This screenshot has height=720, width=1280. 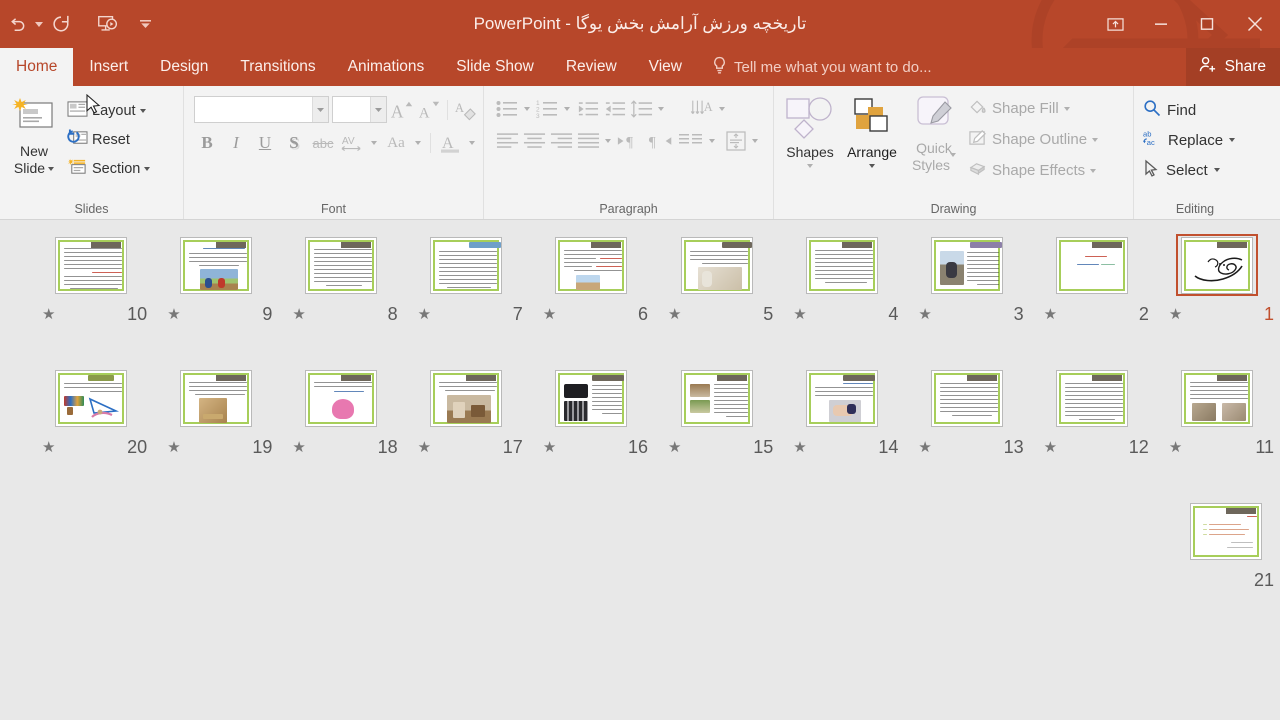 What do you see at coordinates (665, 67) in the screenshot?
I see `tab-view: View` at bounding box center [665, 67].